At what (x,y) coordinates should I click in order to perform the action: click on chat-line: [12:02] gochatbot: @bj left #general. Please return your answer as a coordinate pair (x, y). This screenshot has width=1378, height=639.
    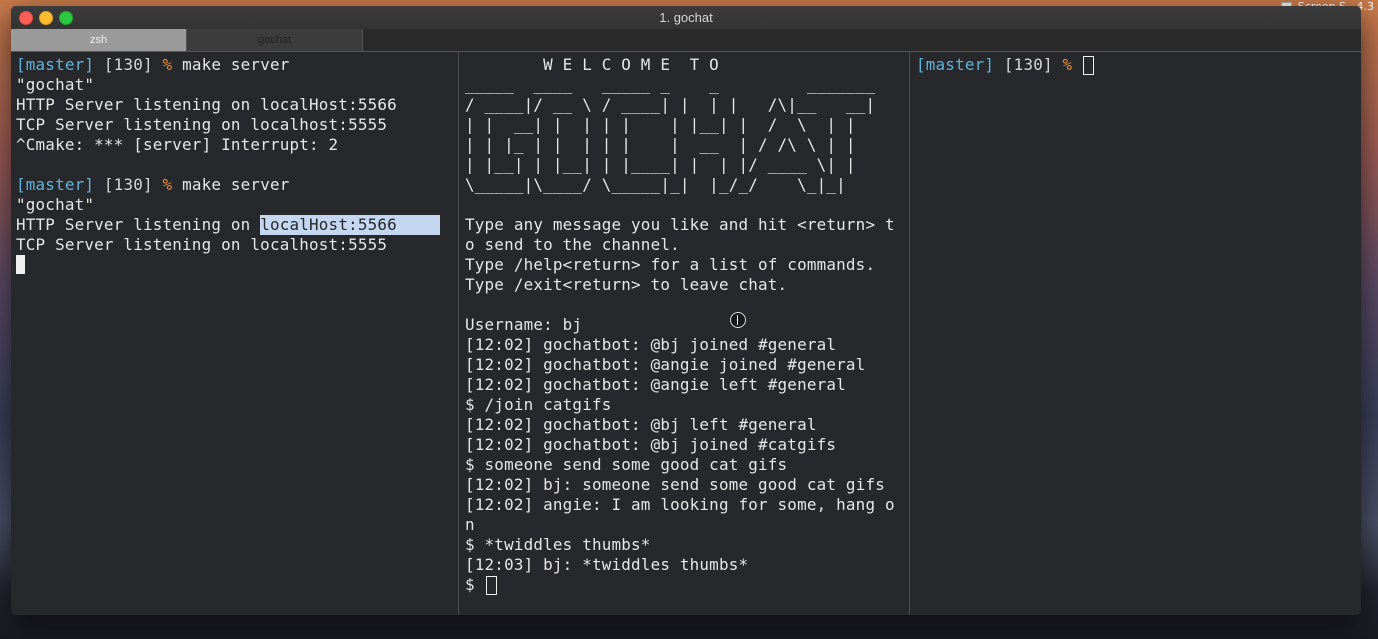
    Looking at the image, I should click on (641, 424).